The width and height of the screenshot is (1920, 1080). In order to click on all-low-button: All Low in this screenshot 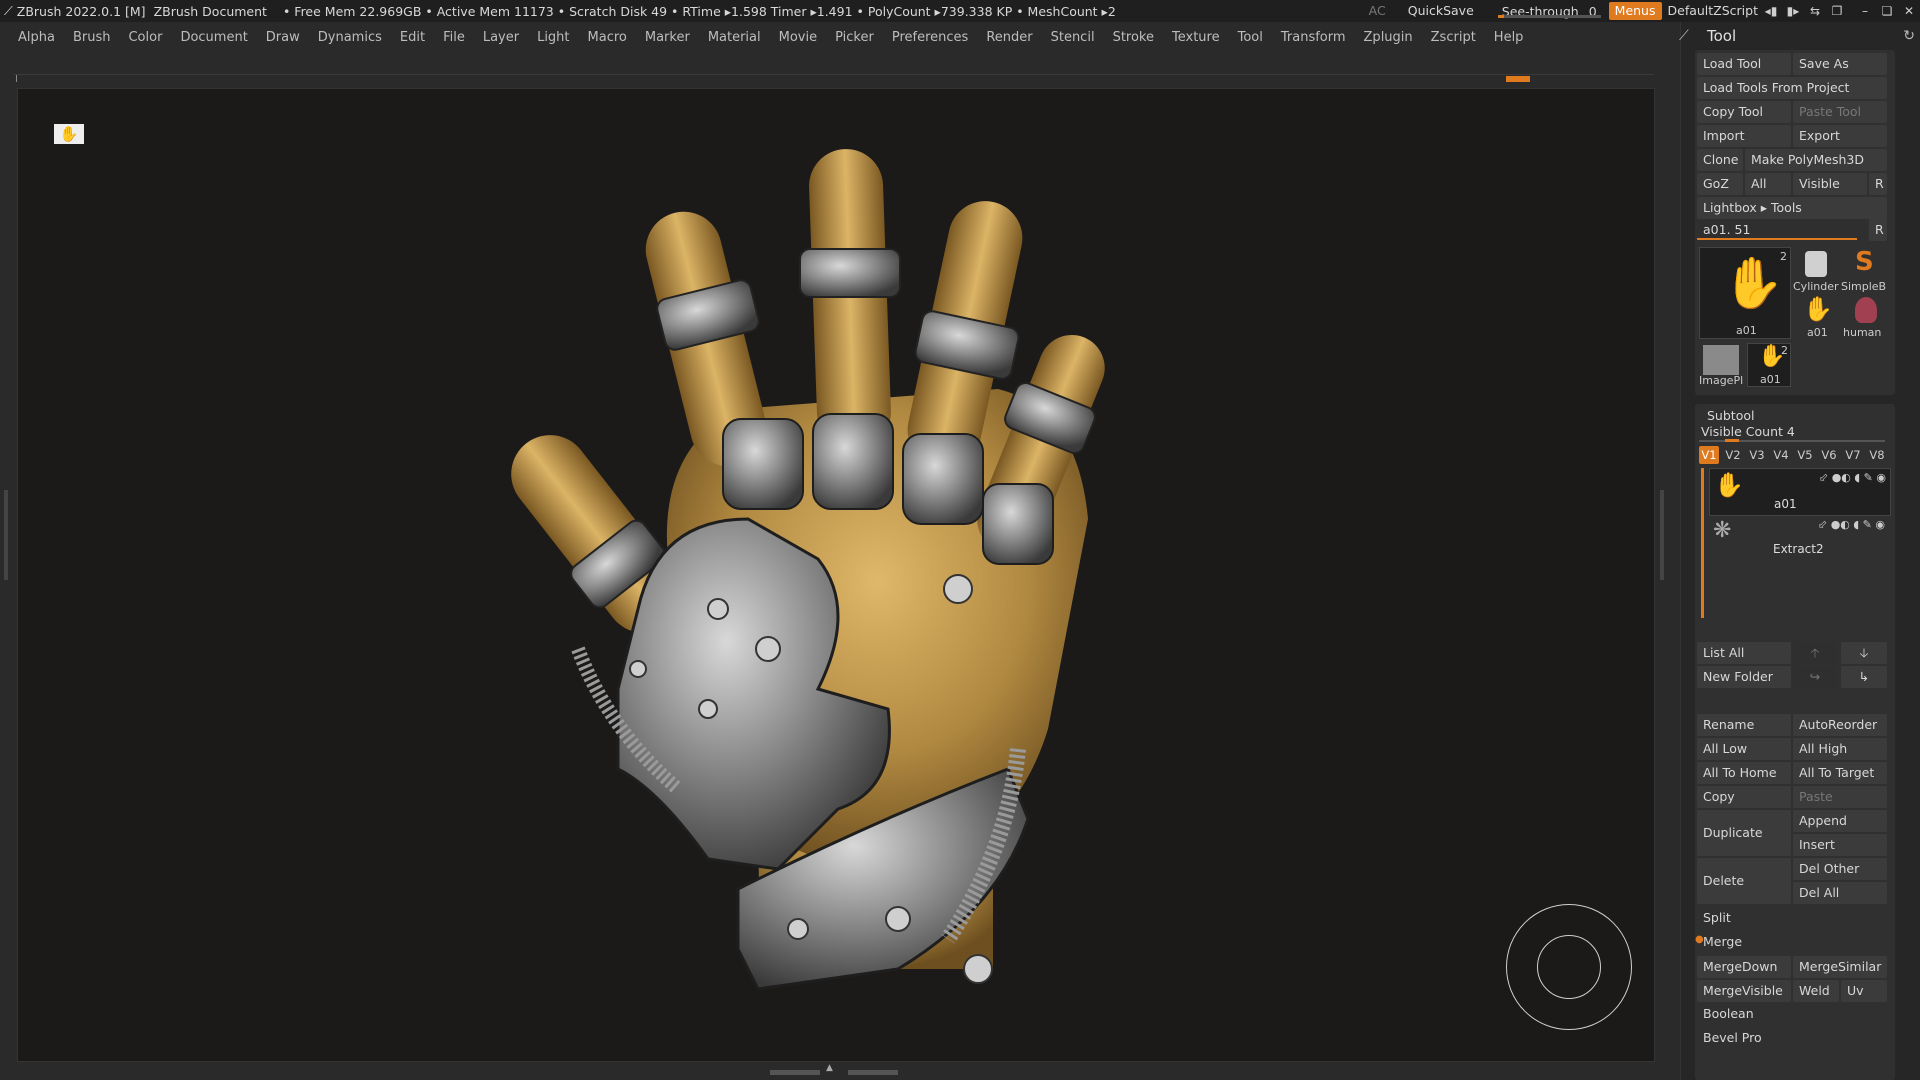, I will do `click(1744, 749)`.